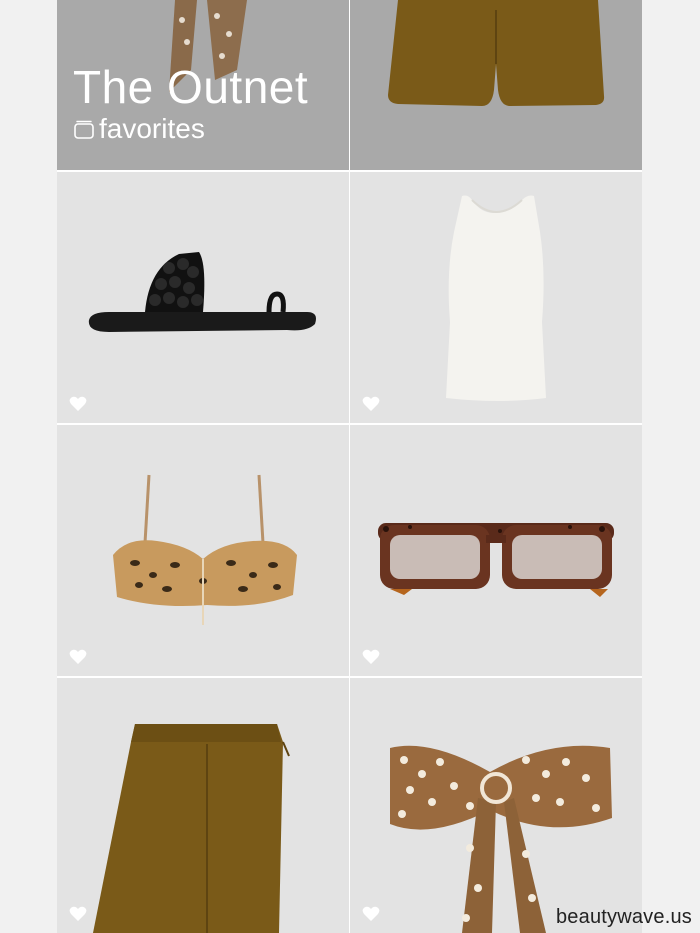  I want to click on header-card: The Outnet favorites, so click(203, 85).